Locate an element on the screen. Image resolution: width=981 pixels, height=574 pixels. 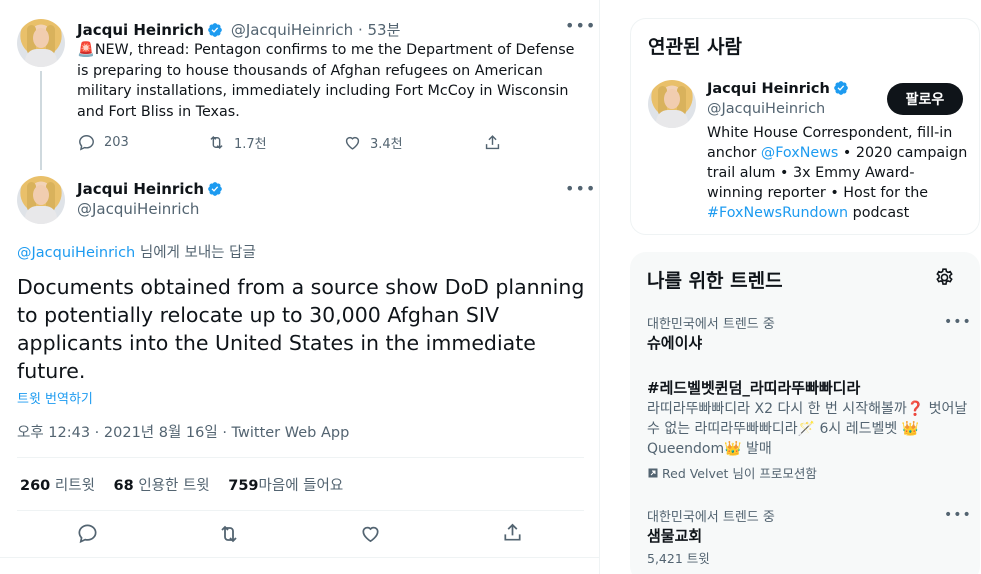
engagement-stats: 260 리트윗 68 인용한 트윗 759마음에 들어요 is located at coordinates (181, 484).